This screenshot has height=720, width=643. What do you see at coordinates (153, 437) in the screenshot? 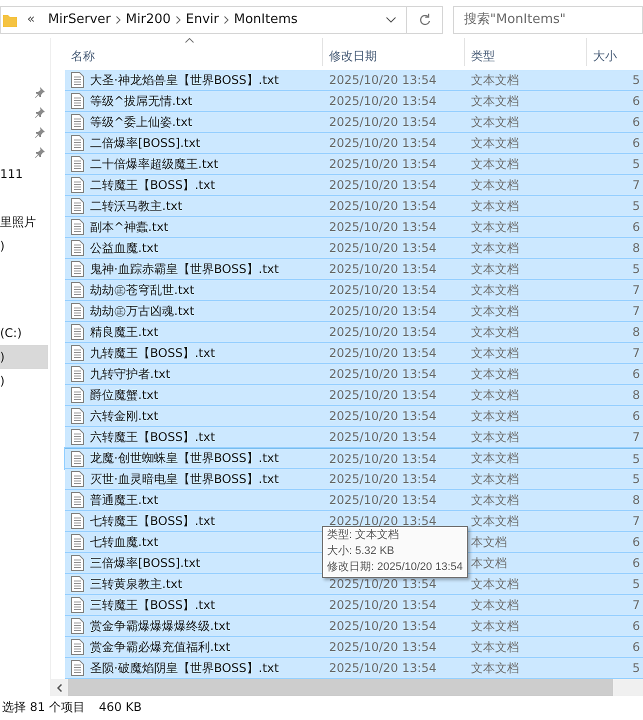
I see `file-name: 六转魔王【BOSS】.txt` at bounding box center [153, 437].